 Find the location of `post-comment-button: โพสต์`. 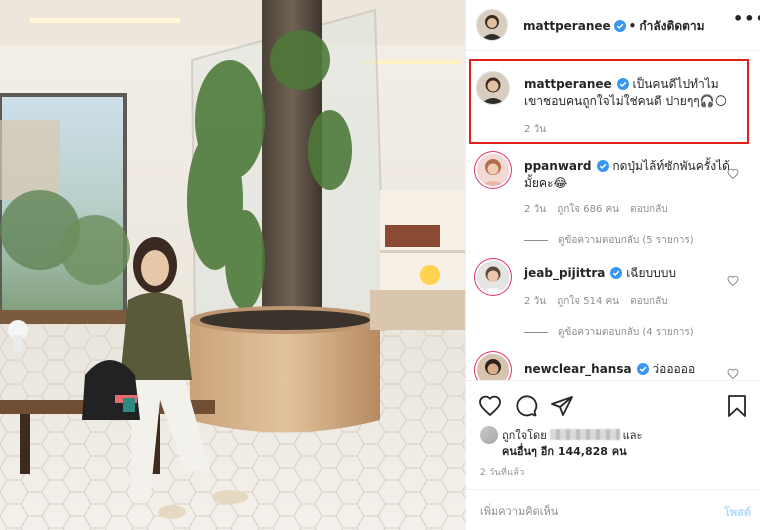

post-comment-button: โพสต์ is located at coordinates (737, 512).